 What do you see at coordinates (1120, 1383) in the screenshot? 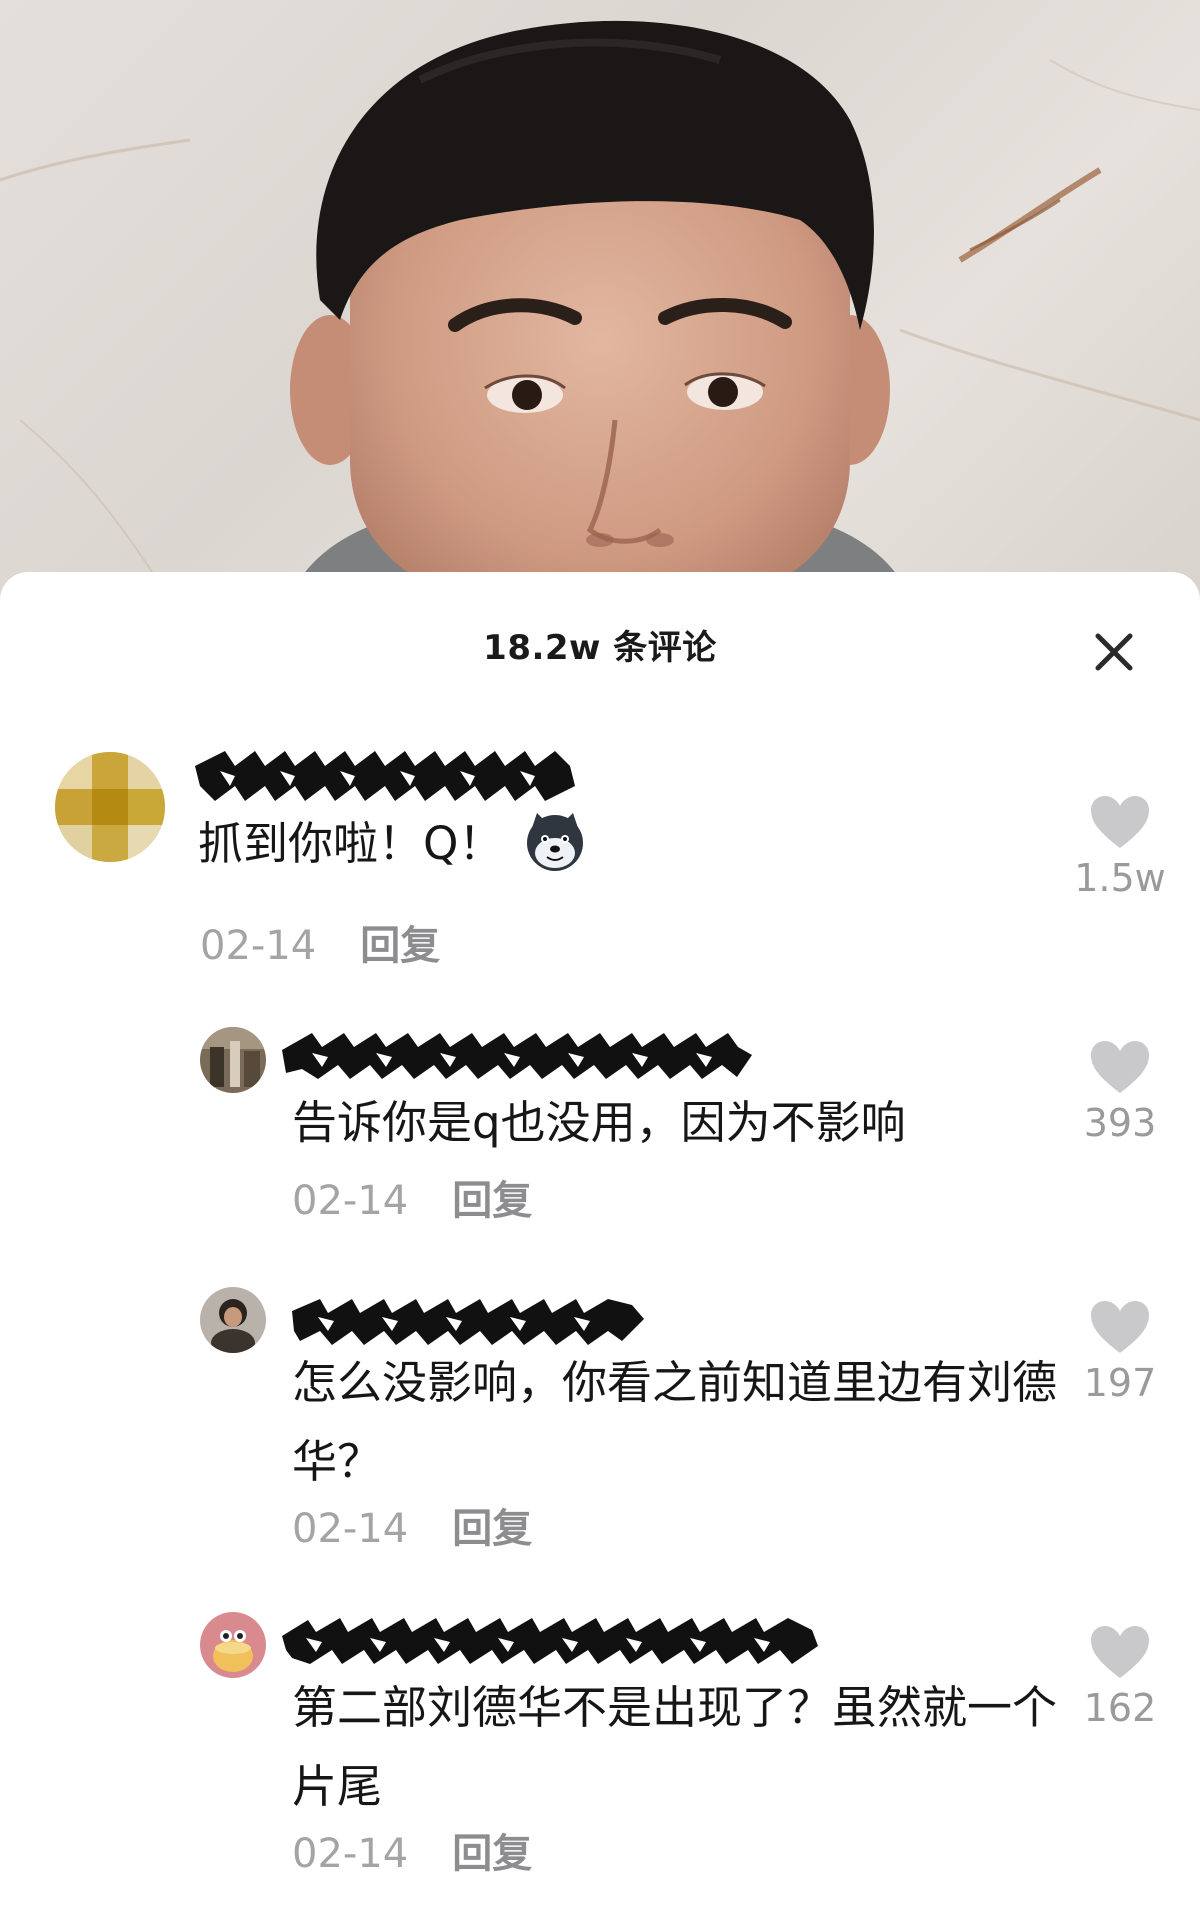
I see `like-count: 197` at bounding box center [1120, 1383].